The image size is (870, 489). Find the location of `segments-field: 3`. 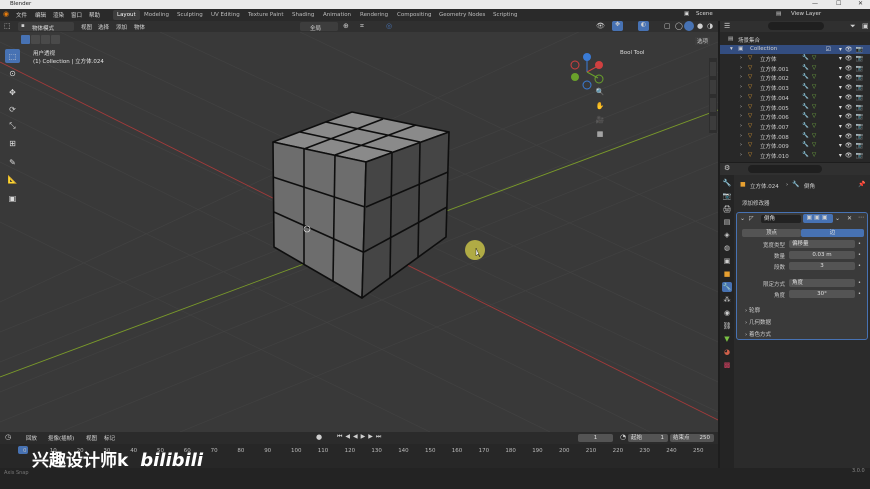

segments-field: 3 is located at coordinates (822, 266).